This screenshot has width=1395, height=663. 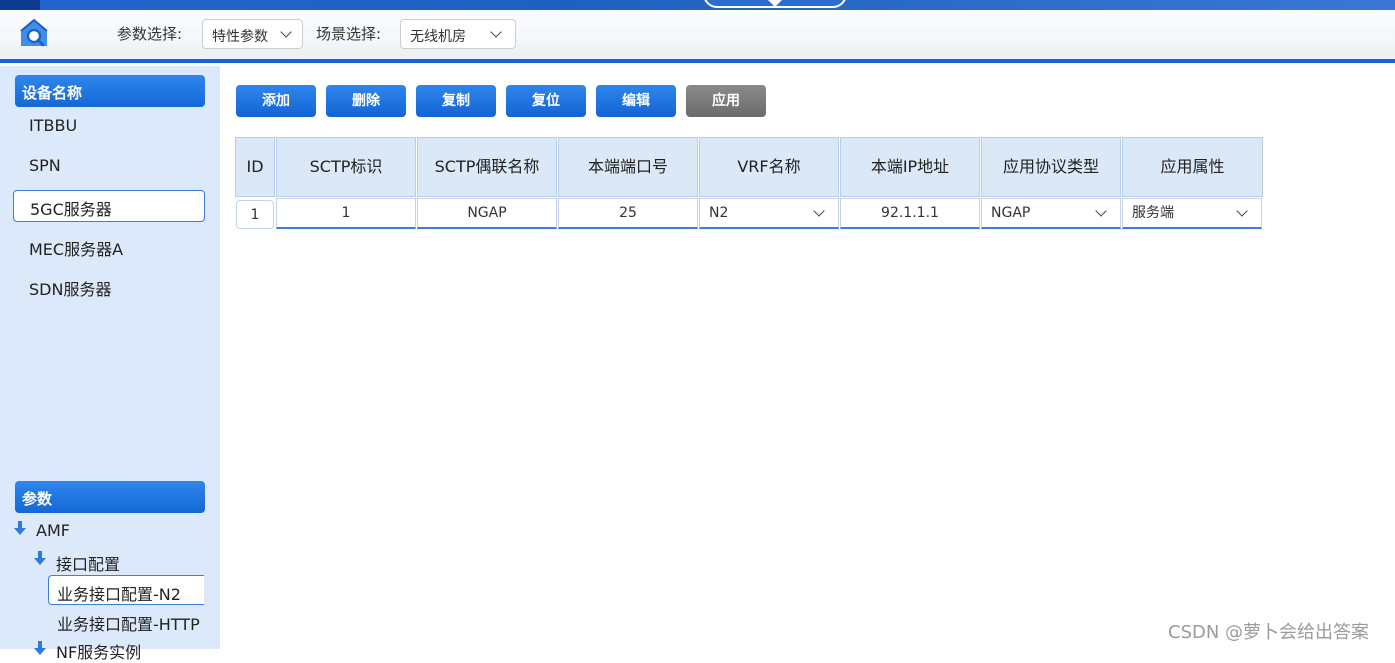 What do you see at coordinates (546, 101) in the screenshot?
I see `reset-button: 复位` at bounding box center [546, 101].